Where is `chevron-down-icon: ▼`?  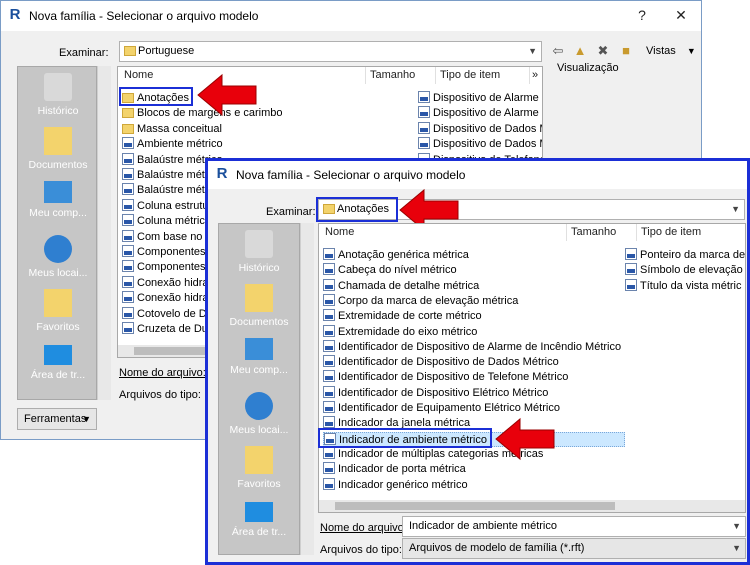
chevron-down-icon: ▼ is located at coordinates (691, 51).